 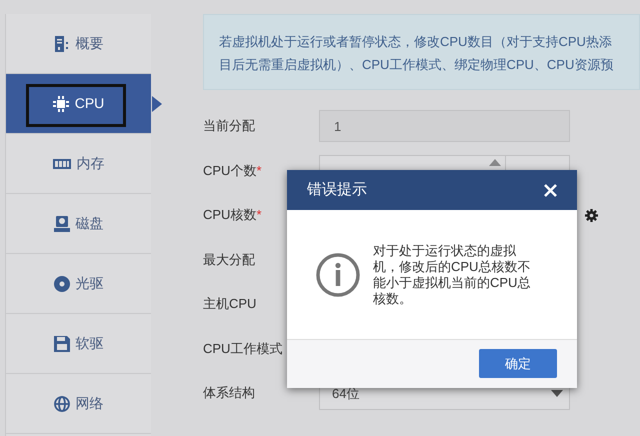 I want to click on field-label: 当前分配, so click(x=229, y=126).